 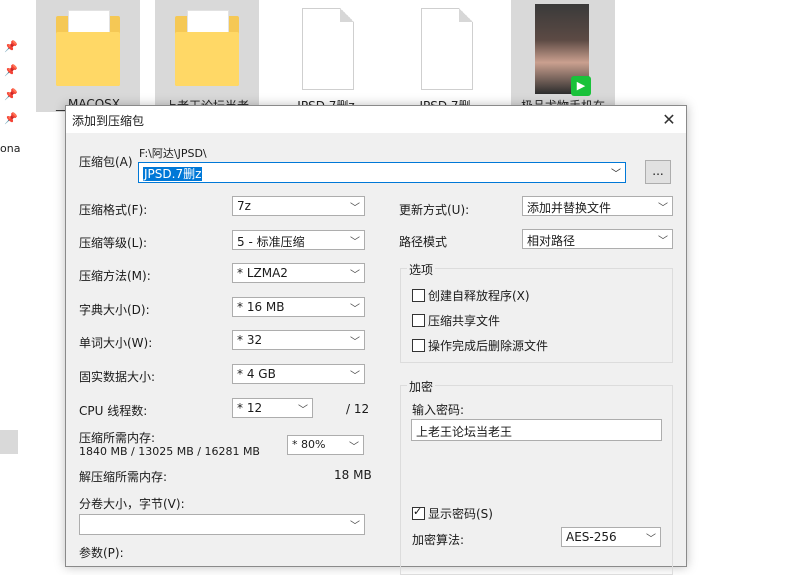 What do you see at coordinates (421, 386) in the screenshot?
I see `encryption-title: 加密` at bounding box center [421, 386].